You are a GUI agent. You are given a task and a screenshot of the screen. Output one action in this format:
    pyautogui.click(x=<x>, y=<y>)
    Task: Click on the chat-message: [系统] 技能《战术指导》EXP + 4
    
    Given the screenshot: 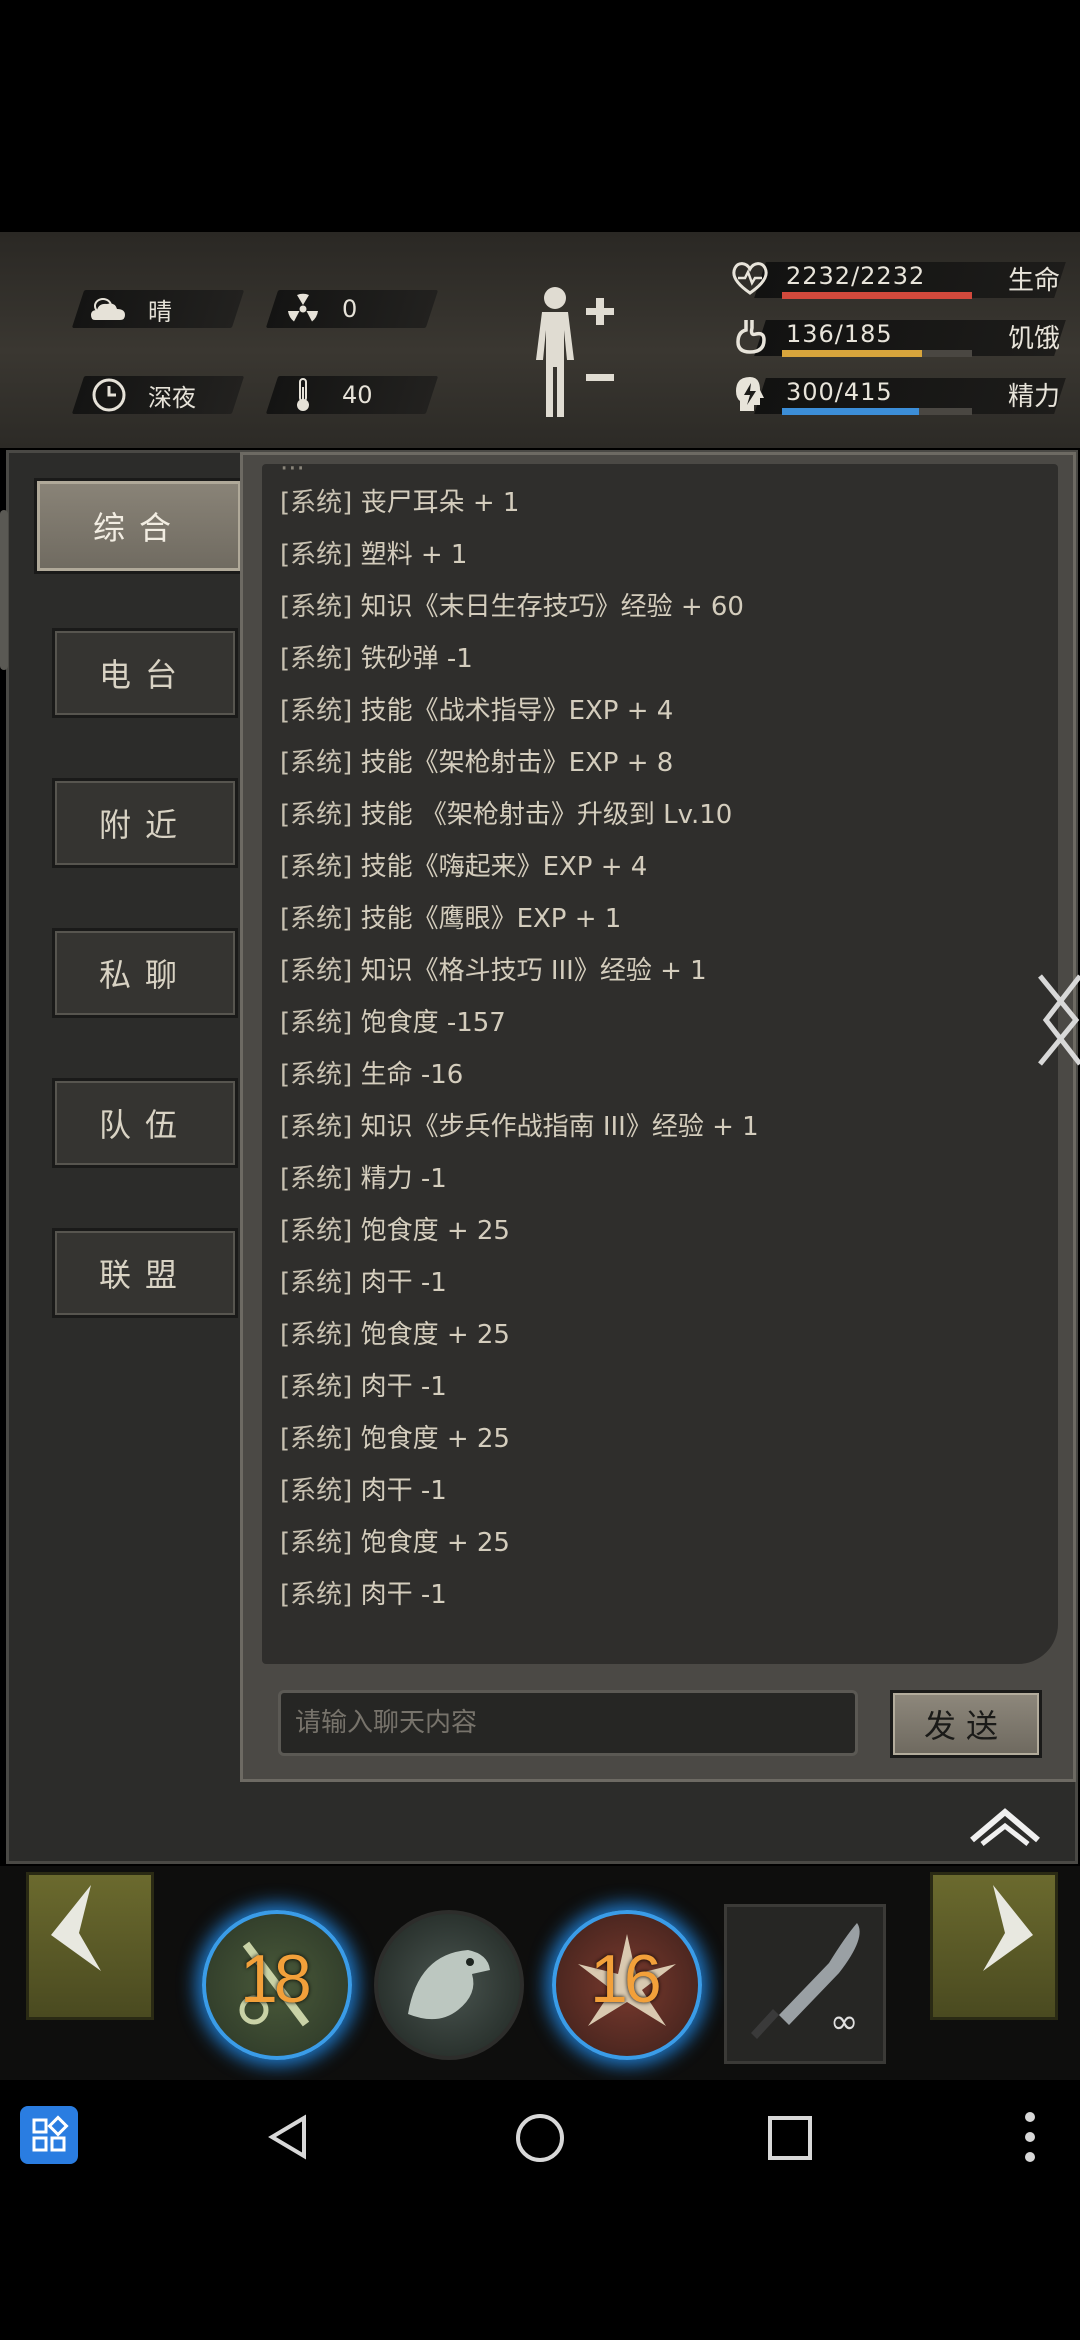 What is the action you would take?
    pyautogui.click(x=476, y=708)
    